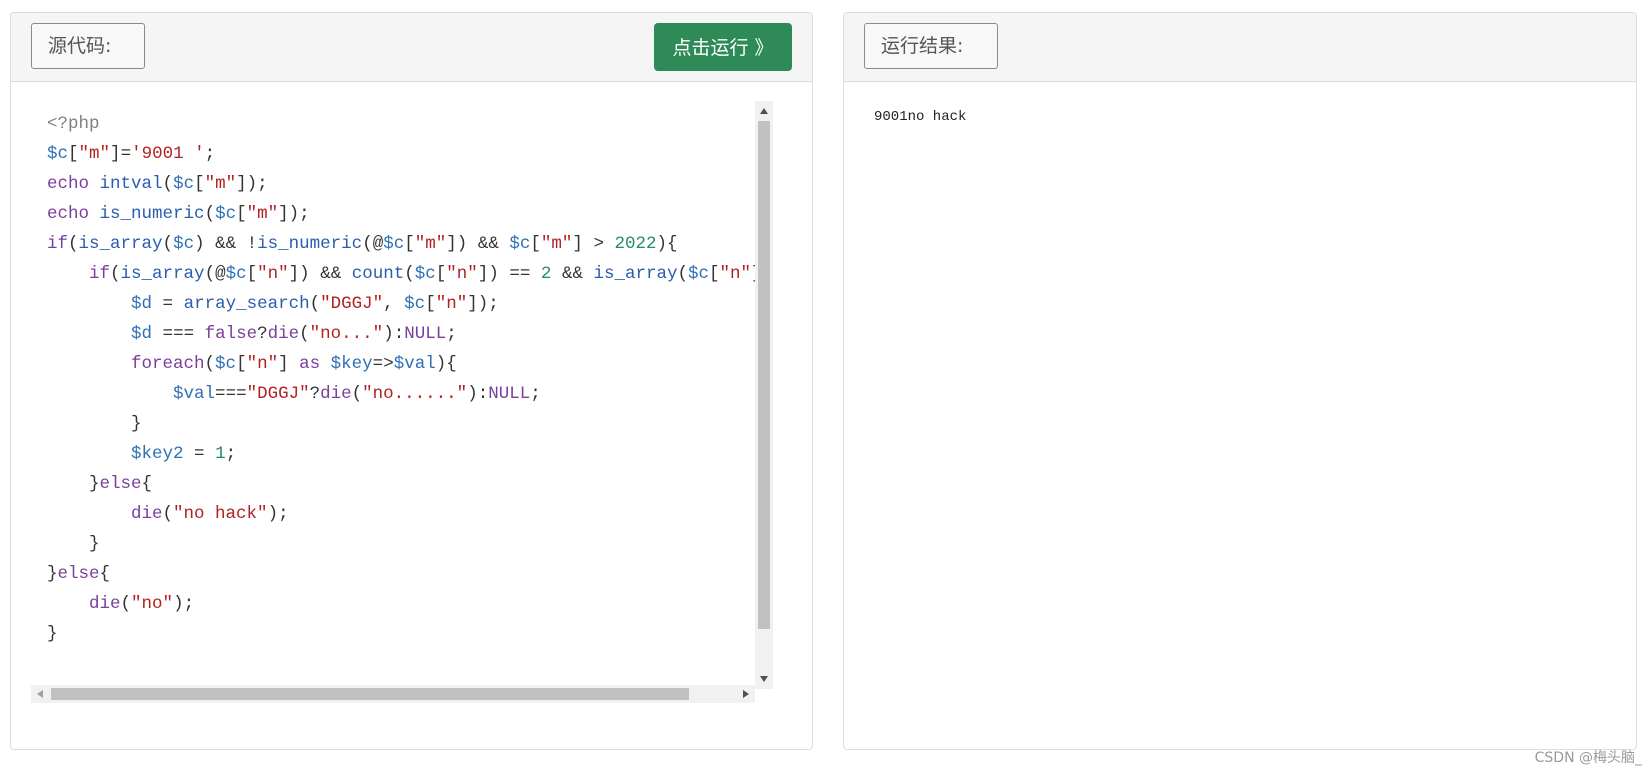 The image size is (1650, 773). I want to click on vertical-scrollbar, so click(764, 395).